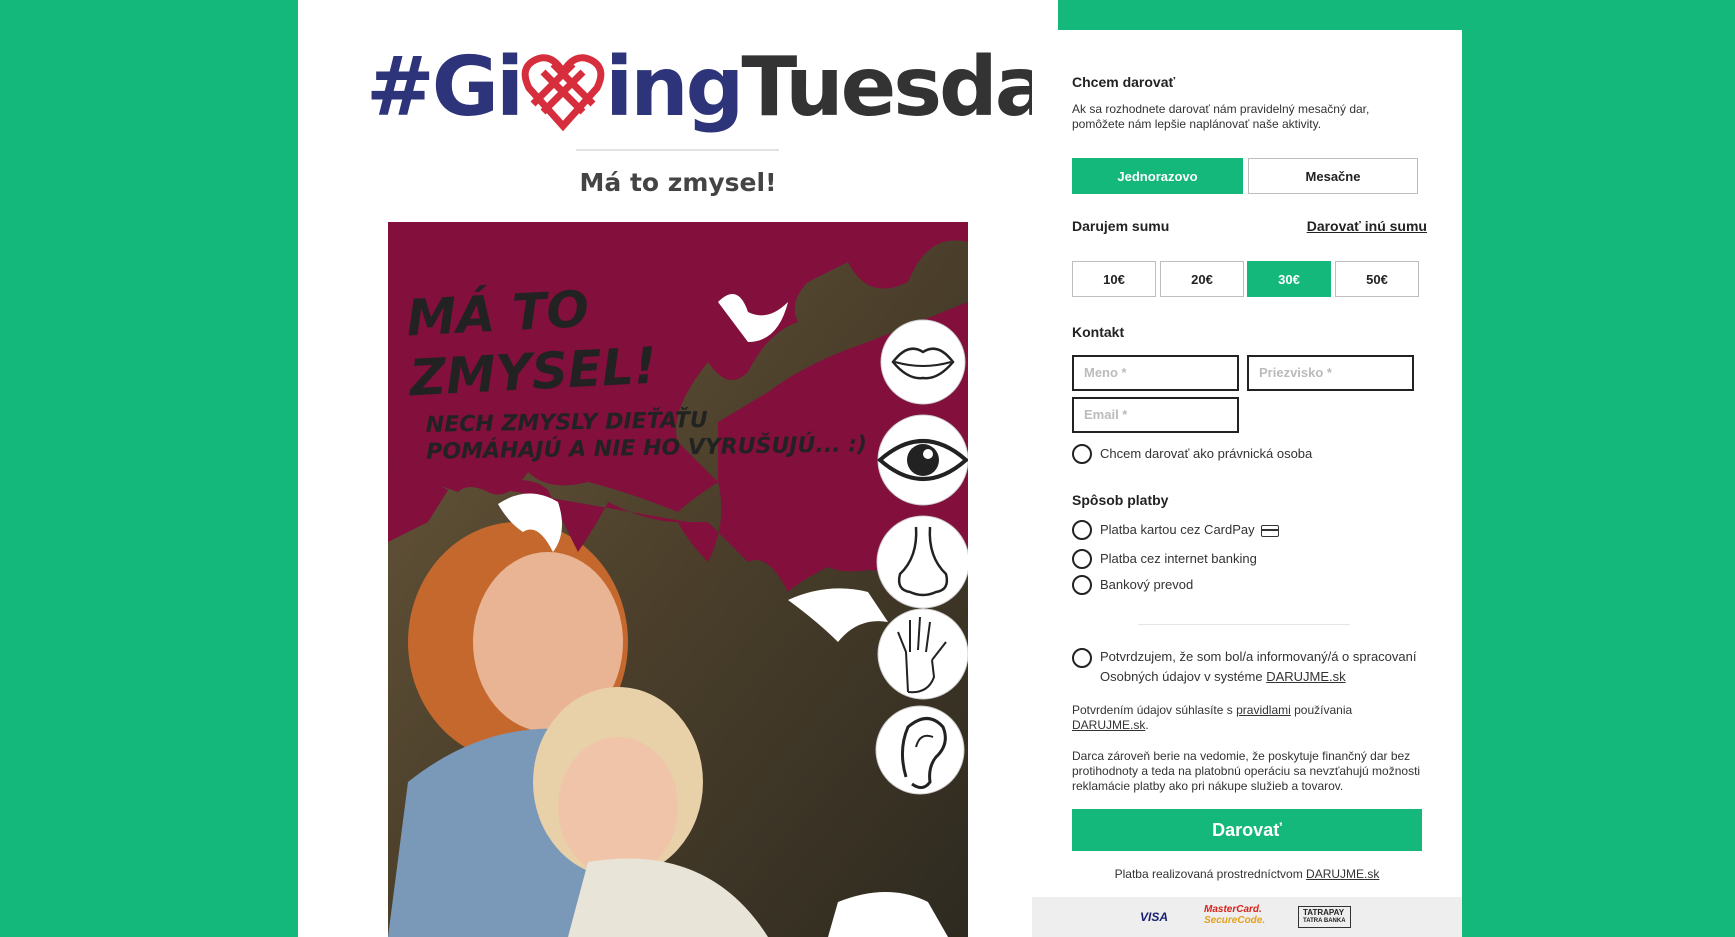  I want to click on last-name-field: Priezvisko *, so click(1330, 373).